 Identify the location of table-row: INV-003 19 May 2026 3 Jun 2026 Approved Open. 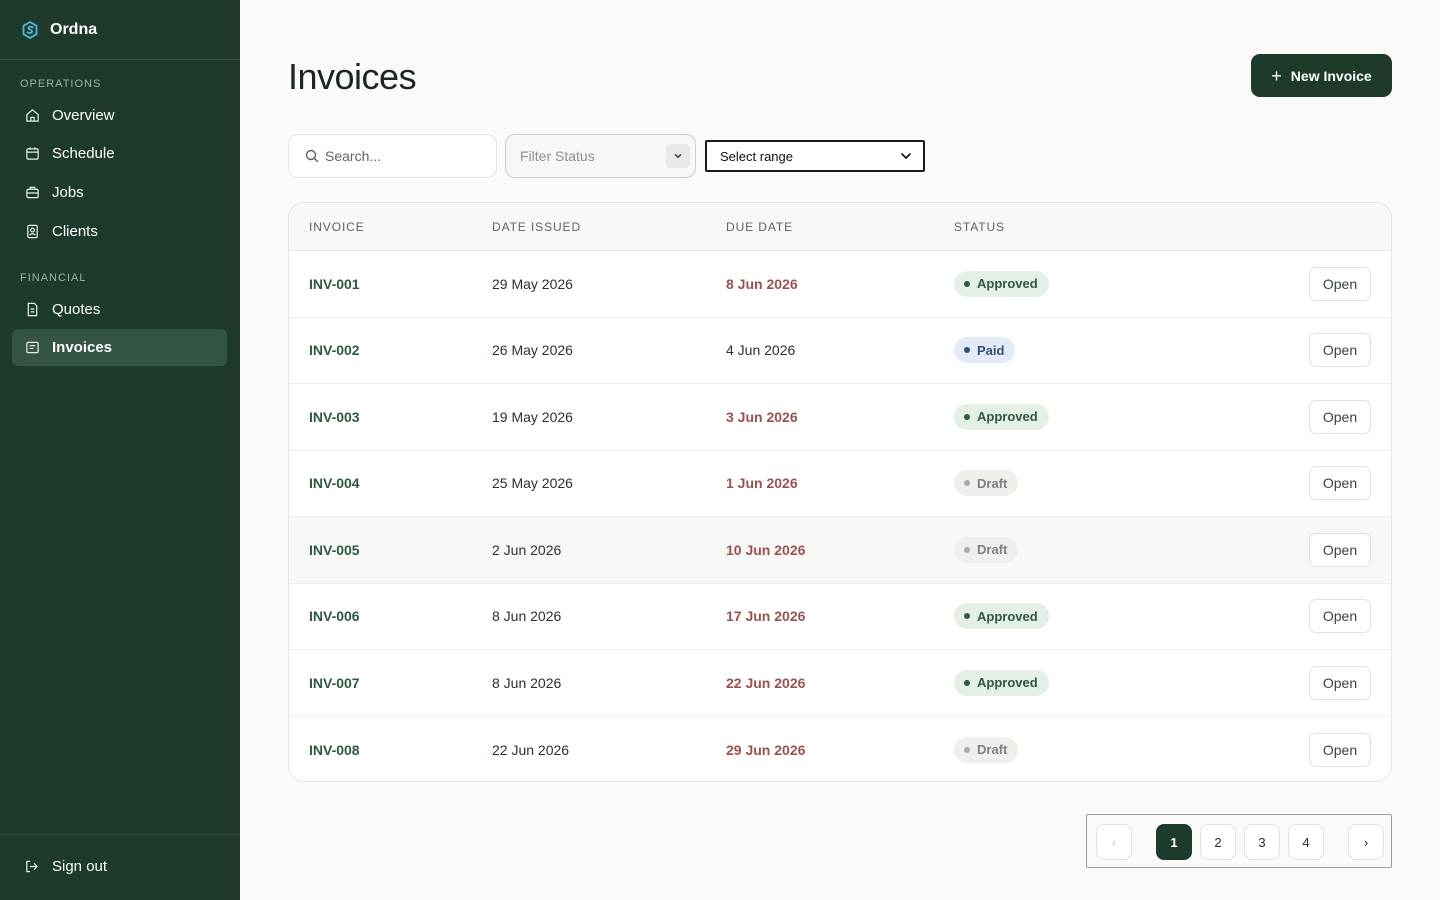
(840, 417).